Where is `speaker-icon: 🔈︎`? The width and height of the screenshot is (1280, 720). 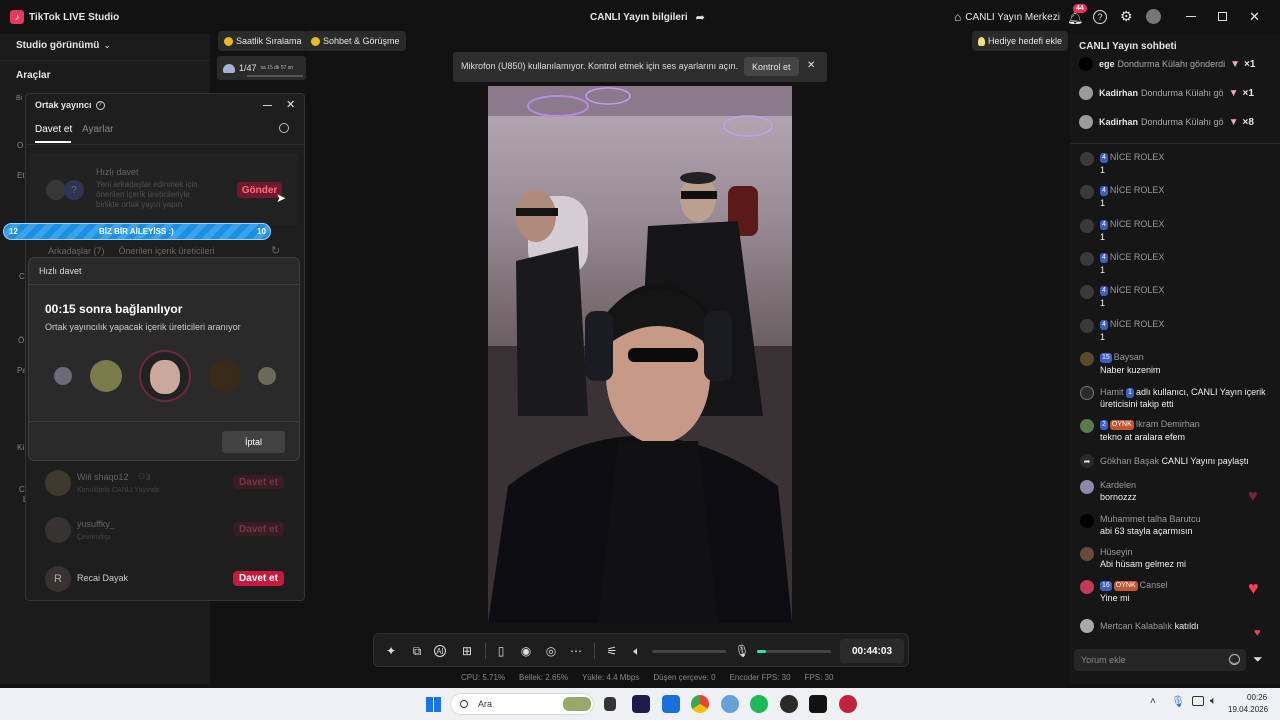 speaker-icon: 🔈︎ is located at coordinates (637, 651).